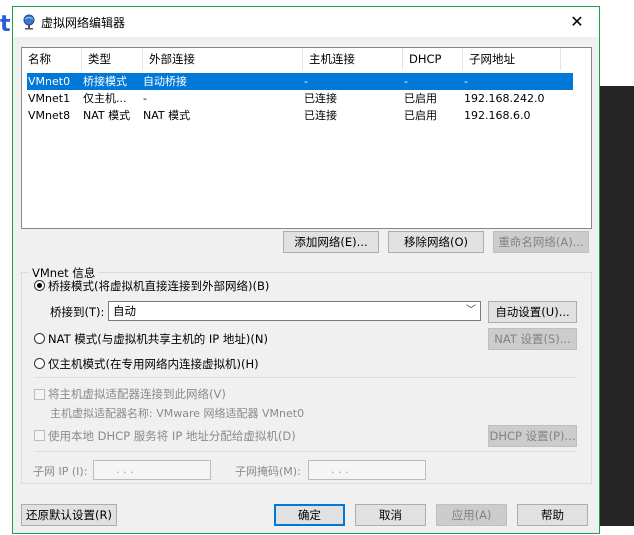 The image size is (634, 535). Describe the element at coordinates (268, 471) in the screenshot. I see `subnet-mask-label: 子网掩码(M):` at that location.